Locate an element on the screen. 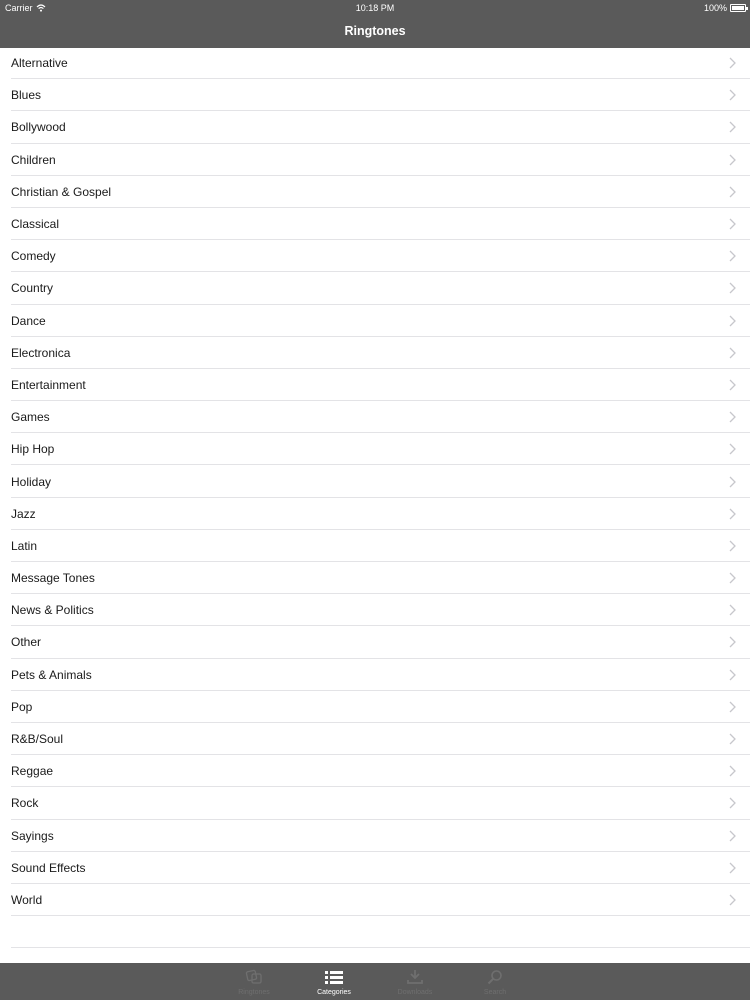  category-label: Message Tones is located at coordinates (53, 578).